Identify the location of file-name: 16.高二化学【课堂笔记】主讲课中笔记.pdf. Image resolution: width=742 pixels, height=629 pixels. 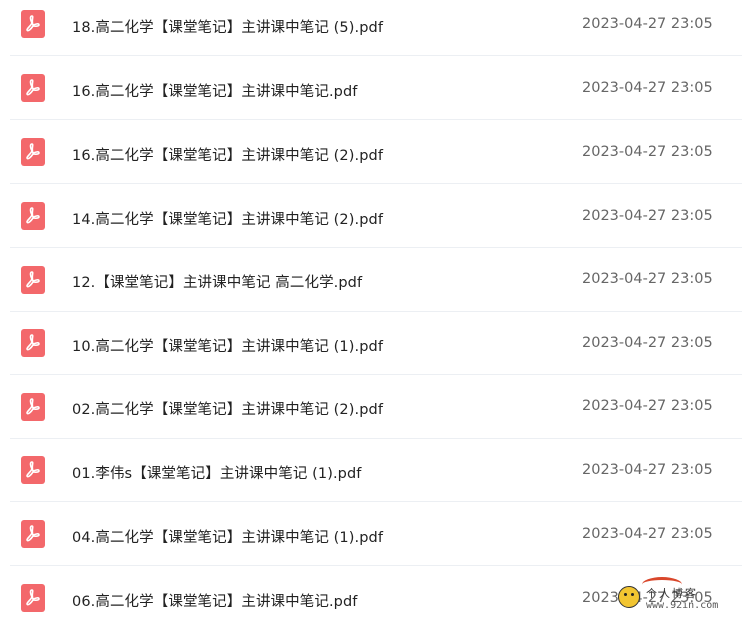
(215, 92).